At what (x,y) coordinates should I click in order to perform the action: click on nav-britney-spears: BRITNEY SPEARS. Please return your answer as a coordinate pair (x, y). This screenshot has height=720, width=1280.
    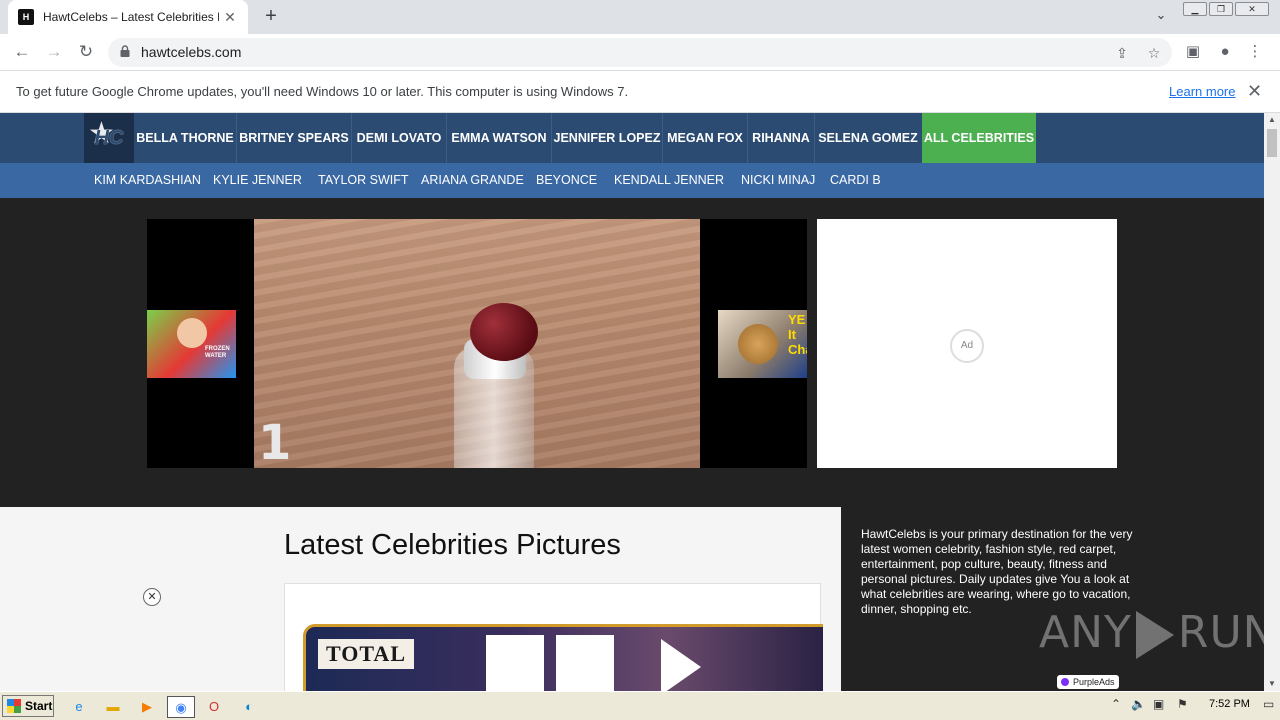
    Looking at the image, I should click on (294, 138).